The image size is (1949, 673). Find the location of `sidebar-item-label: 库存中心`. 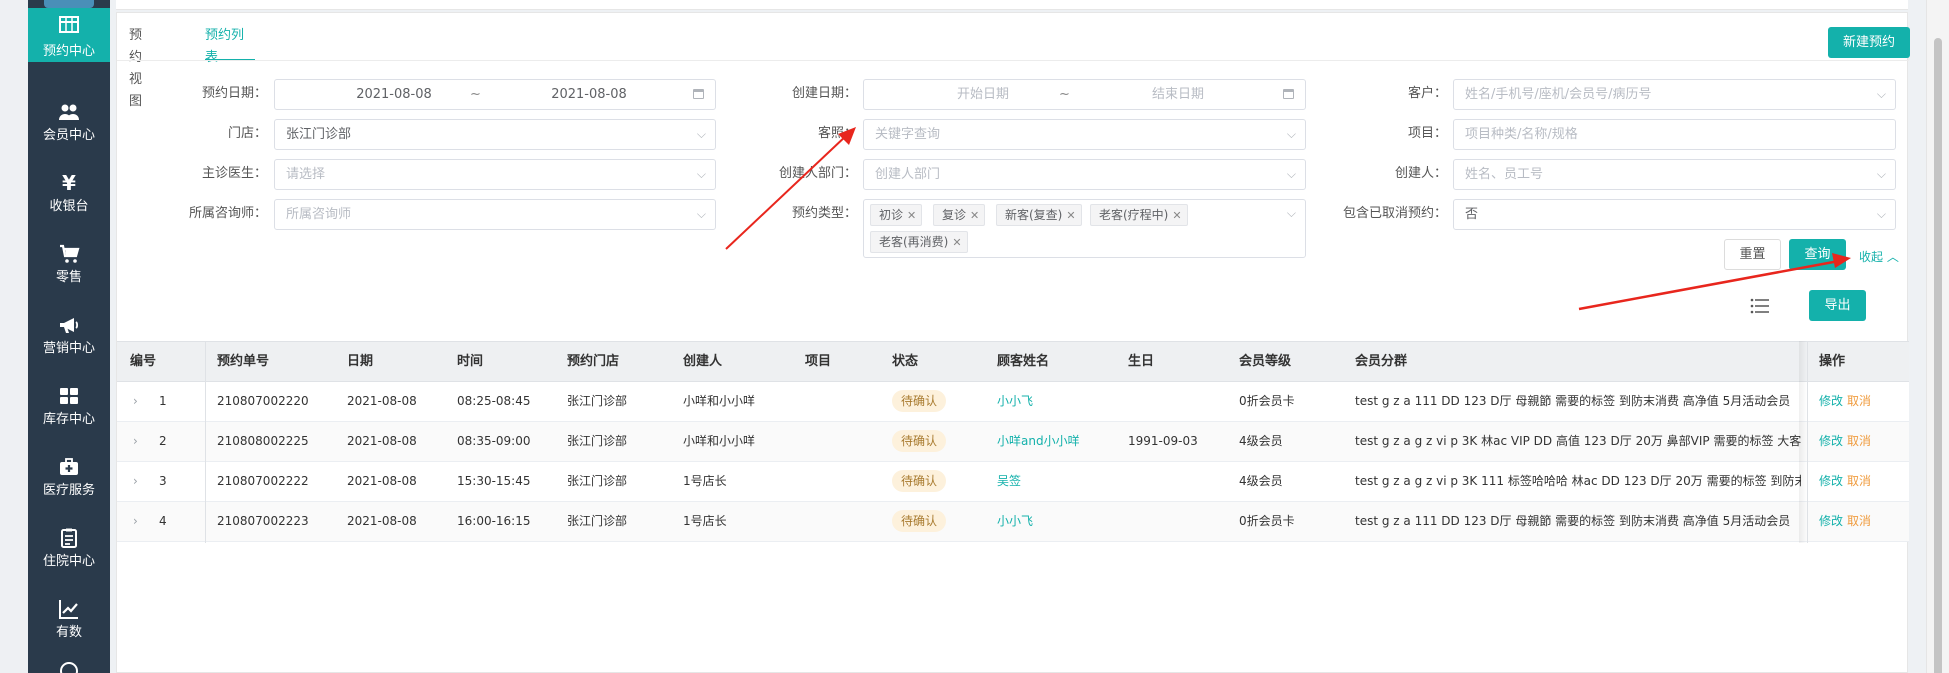

sidebar-item-label: 库存中心 is located at coordinates (68, 419).